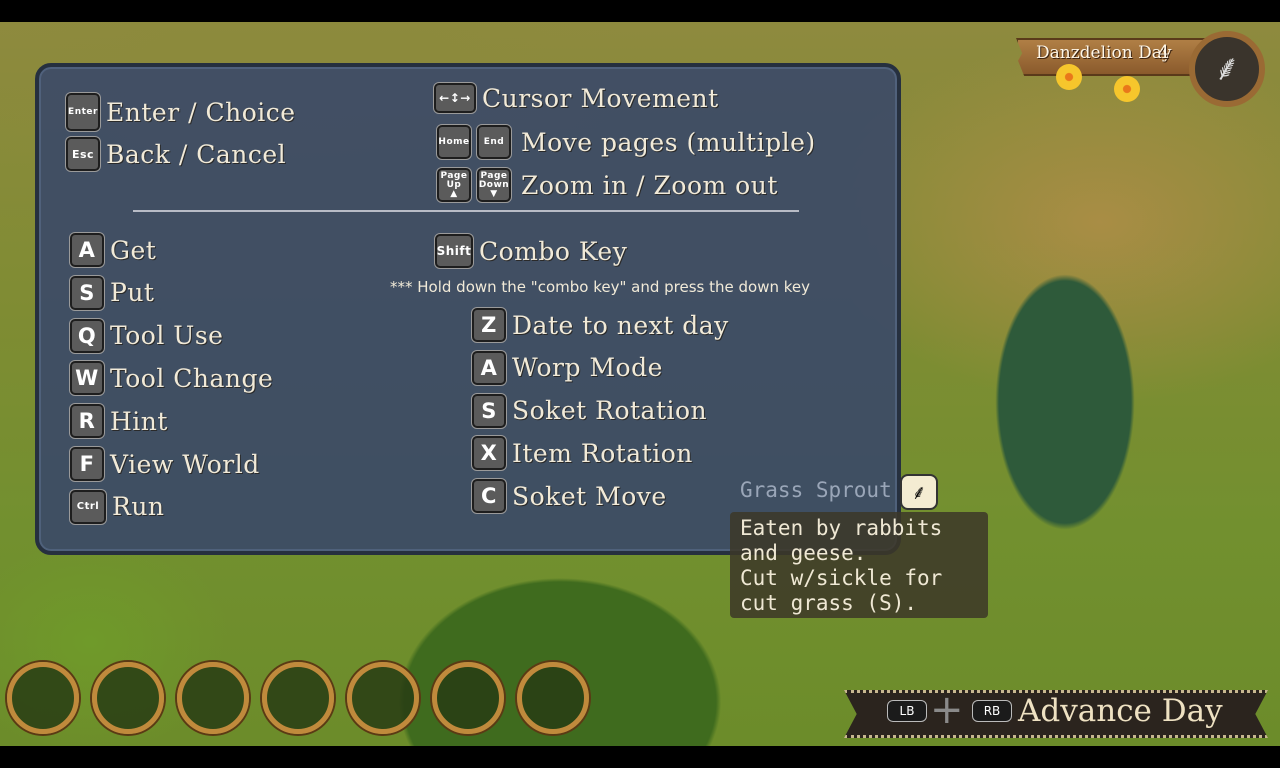  Describe the element at coordinates (87, 421) in the screenshot. I see `r-key-icon: R` at that location.